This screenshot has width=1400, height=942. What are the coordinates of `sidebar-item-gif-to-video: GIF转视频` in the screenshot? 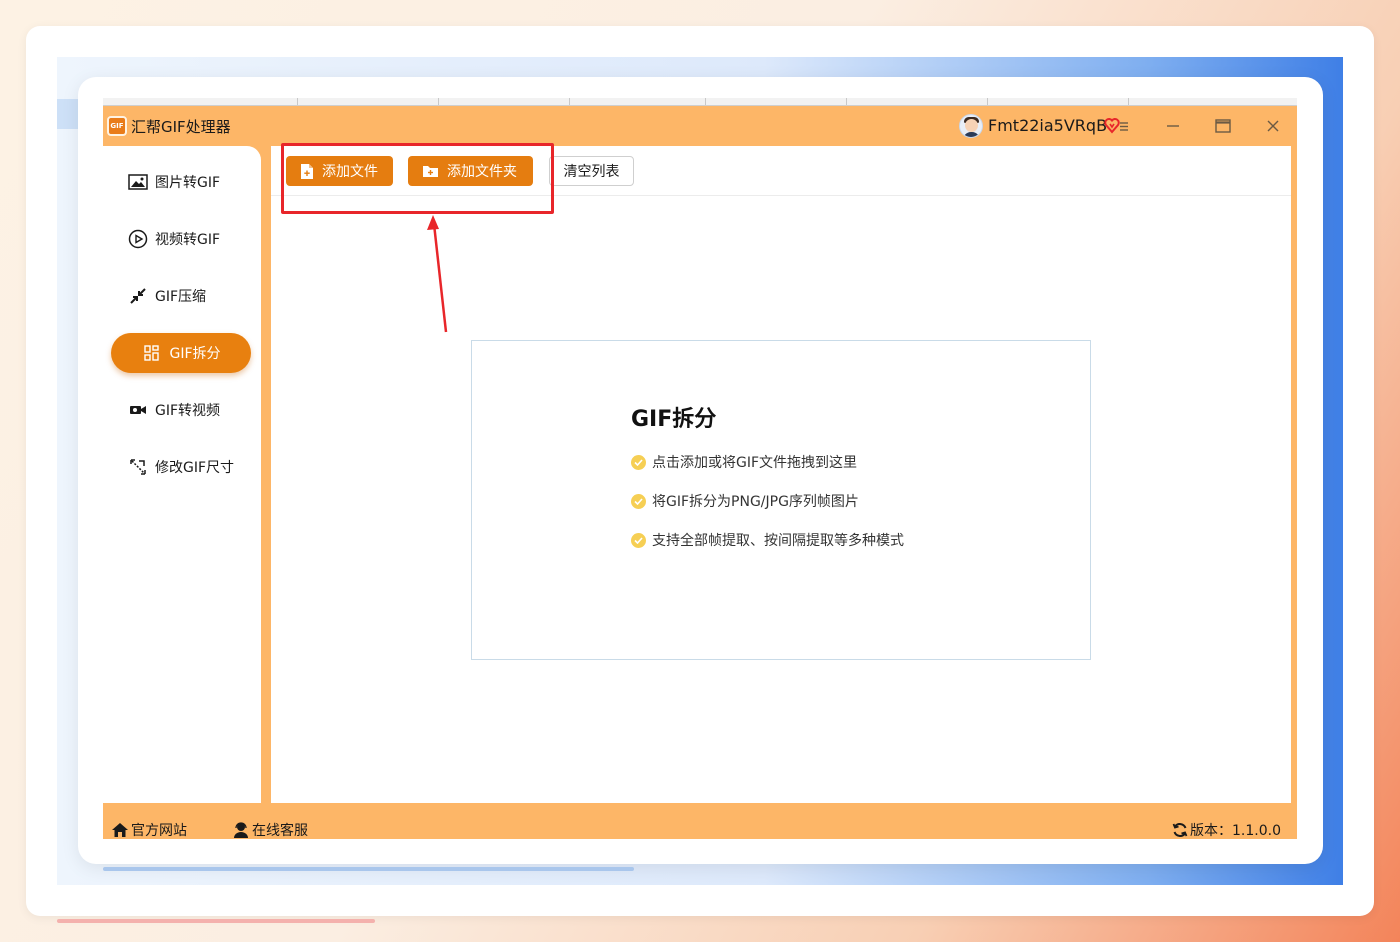 It's located at (181, 410).